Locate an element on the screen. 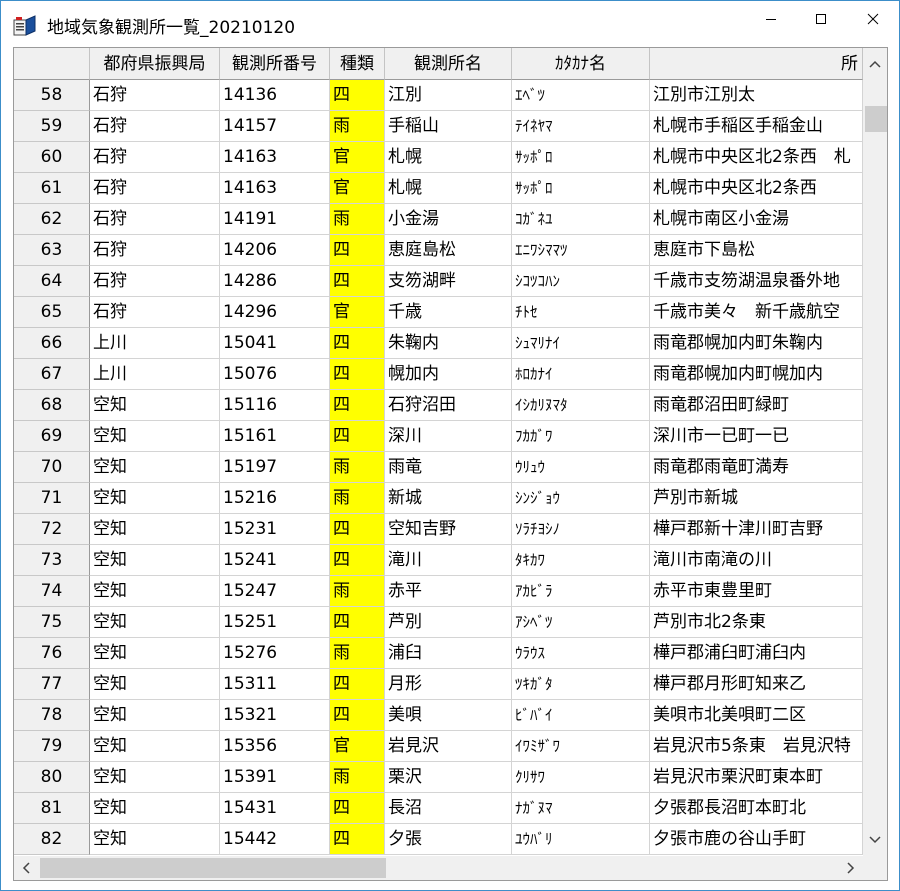 This screenshot has width=900, height=891. address-cell: 夕張郡長沼町本町北 is located at coordinates (756, 808).